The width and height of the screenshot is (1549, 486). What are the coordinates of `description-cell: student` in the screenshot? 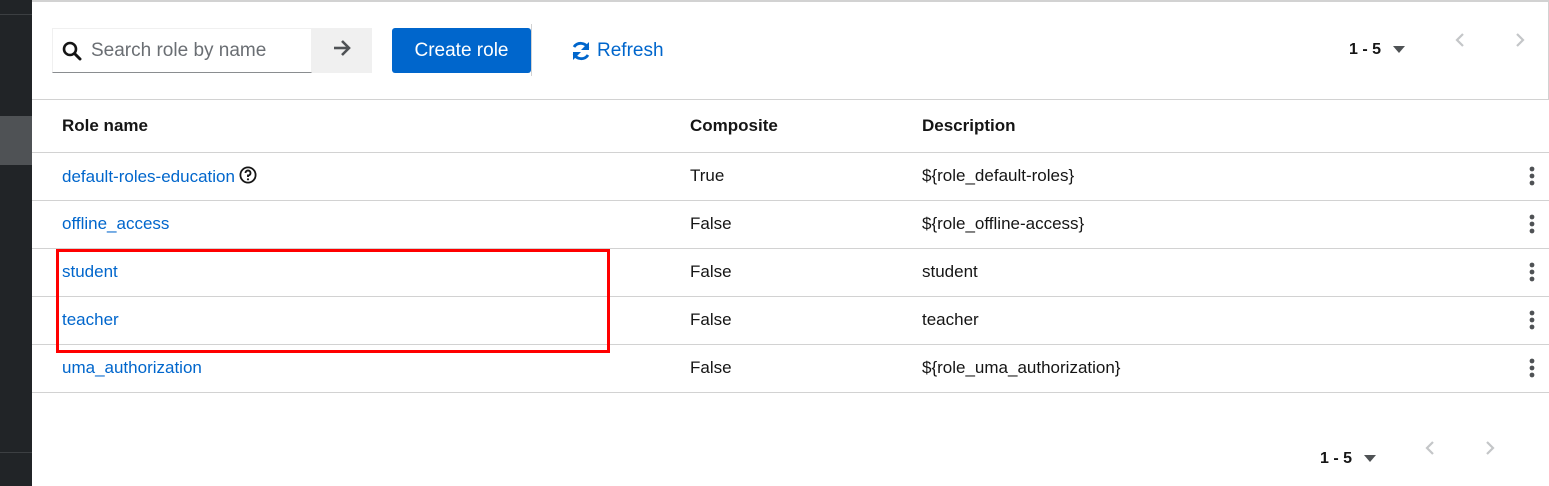 It's located at (950, 271).